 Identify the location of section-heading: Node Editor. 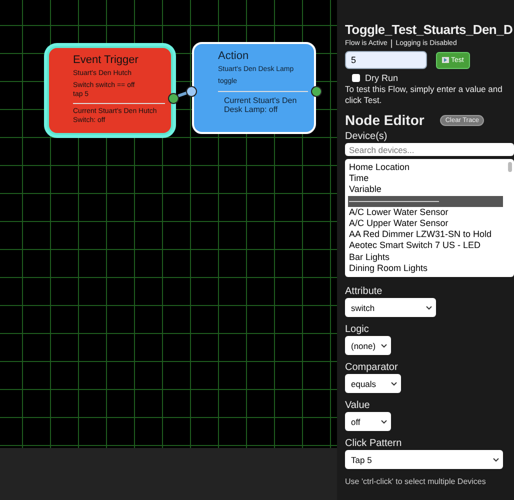
(384, 120).